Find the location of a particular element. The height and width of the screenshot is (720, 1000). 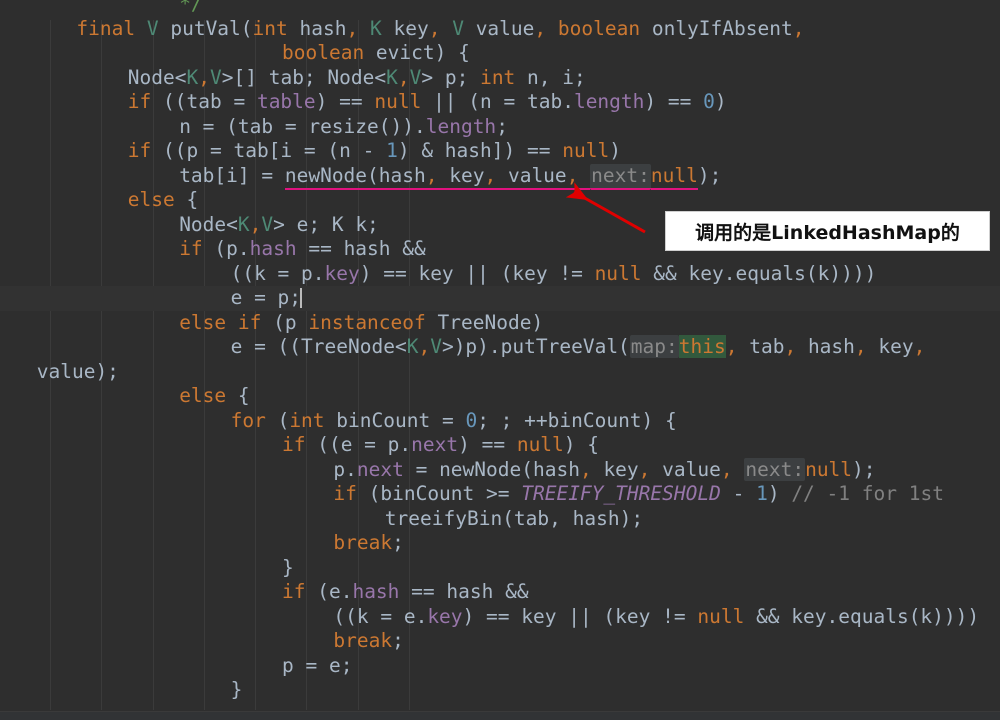

code-token: ; ; ++binCount) { is located at coordinates (577, 420).